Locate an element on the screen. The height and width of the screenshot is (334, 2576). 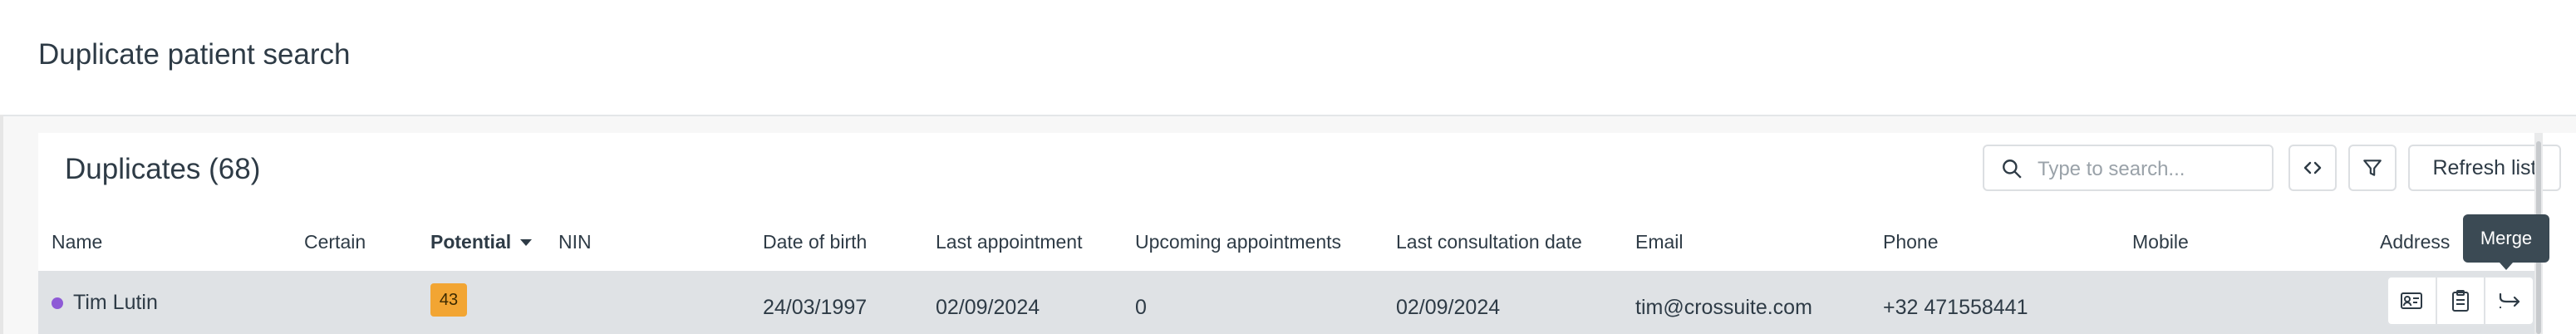
search-box is located at coordinates (2128, 168).